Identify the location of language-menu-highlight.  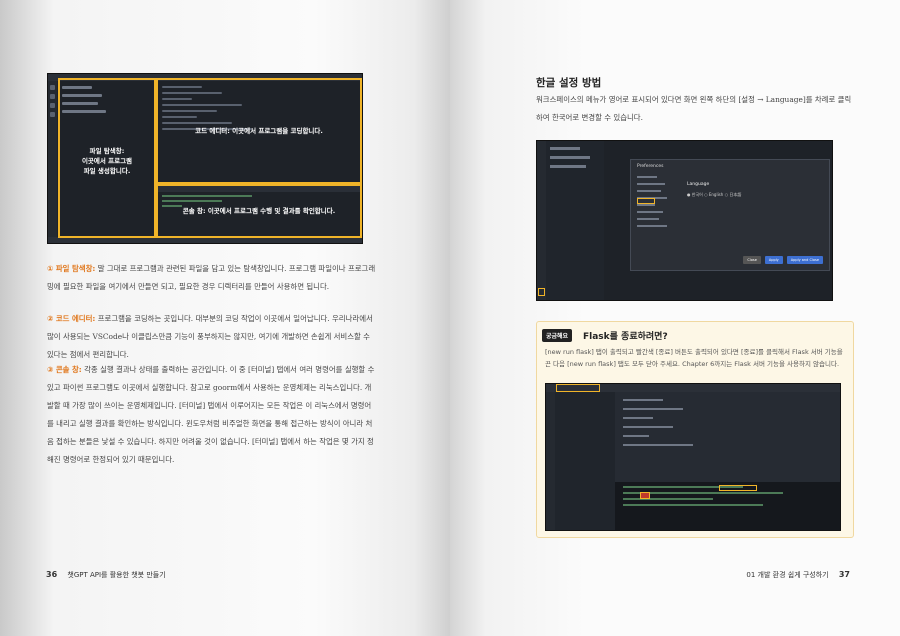
(646, 201).